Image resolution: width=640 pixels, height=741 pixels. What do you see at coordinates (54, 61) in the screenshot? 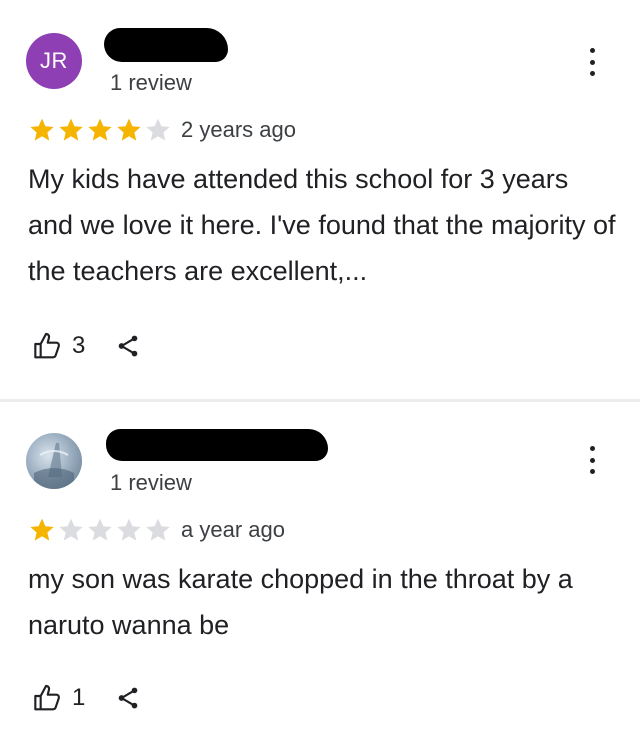
I see `avatar: JR` at bounding box center [54, 61].